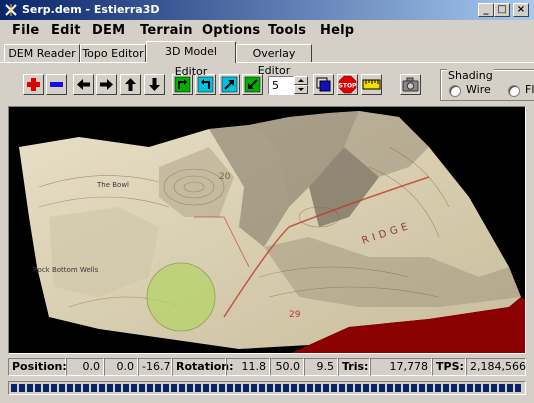 This screenshot has height=403, width=534. What do you see at coordinates (267, 83) in the screenshot?
I see `toolbar: 5 STOP Shading Wire Fl` at bounding box center [267, 83].